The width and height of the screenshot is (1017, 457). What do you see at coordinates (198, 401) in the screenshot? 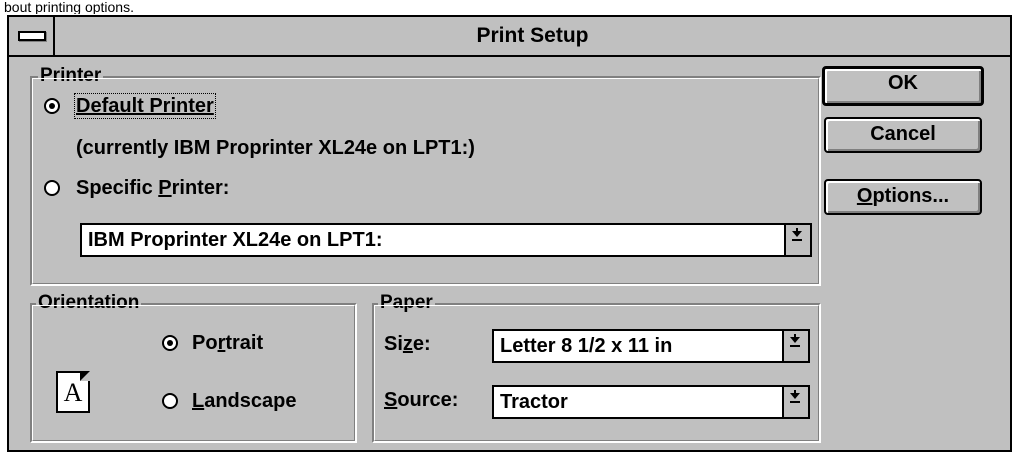
I see `landscape-accesskey: L` at bounding box center [198, 401].